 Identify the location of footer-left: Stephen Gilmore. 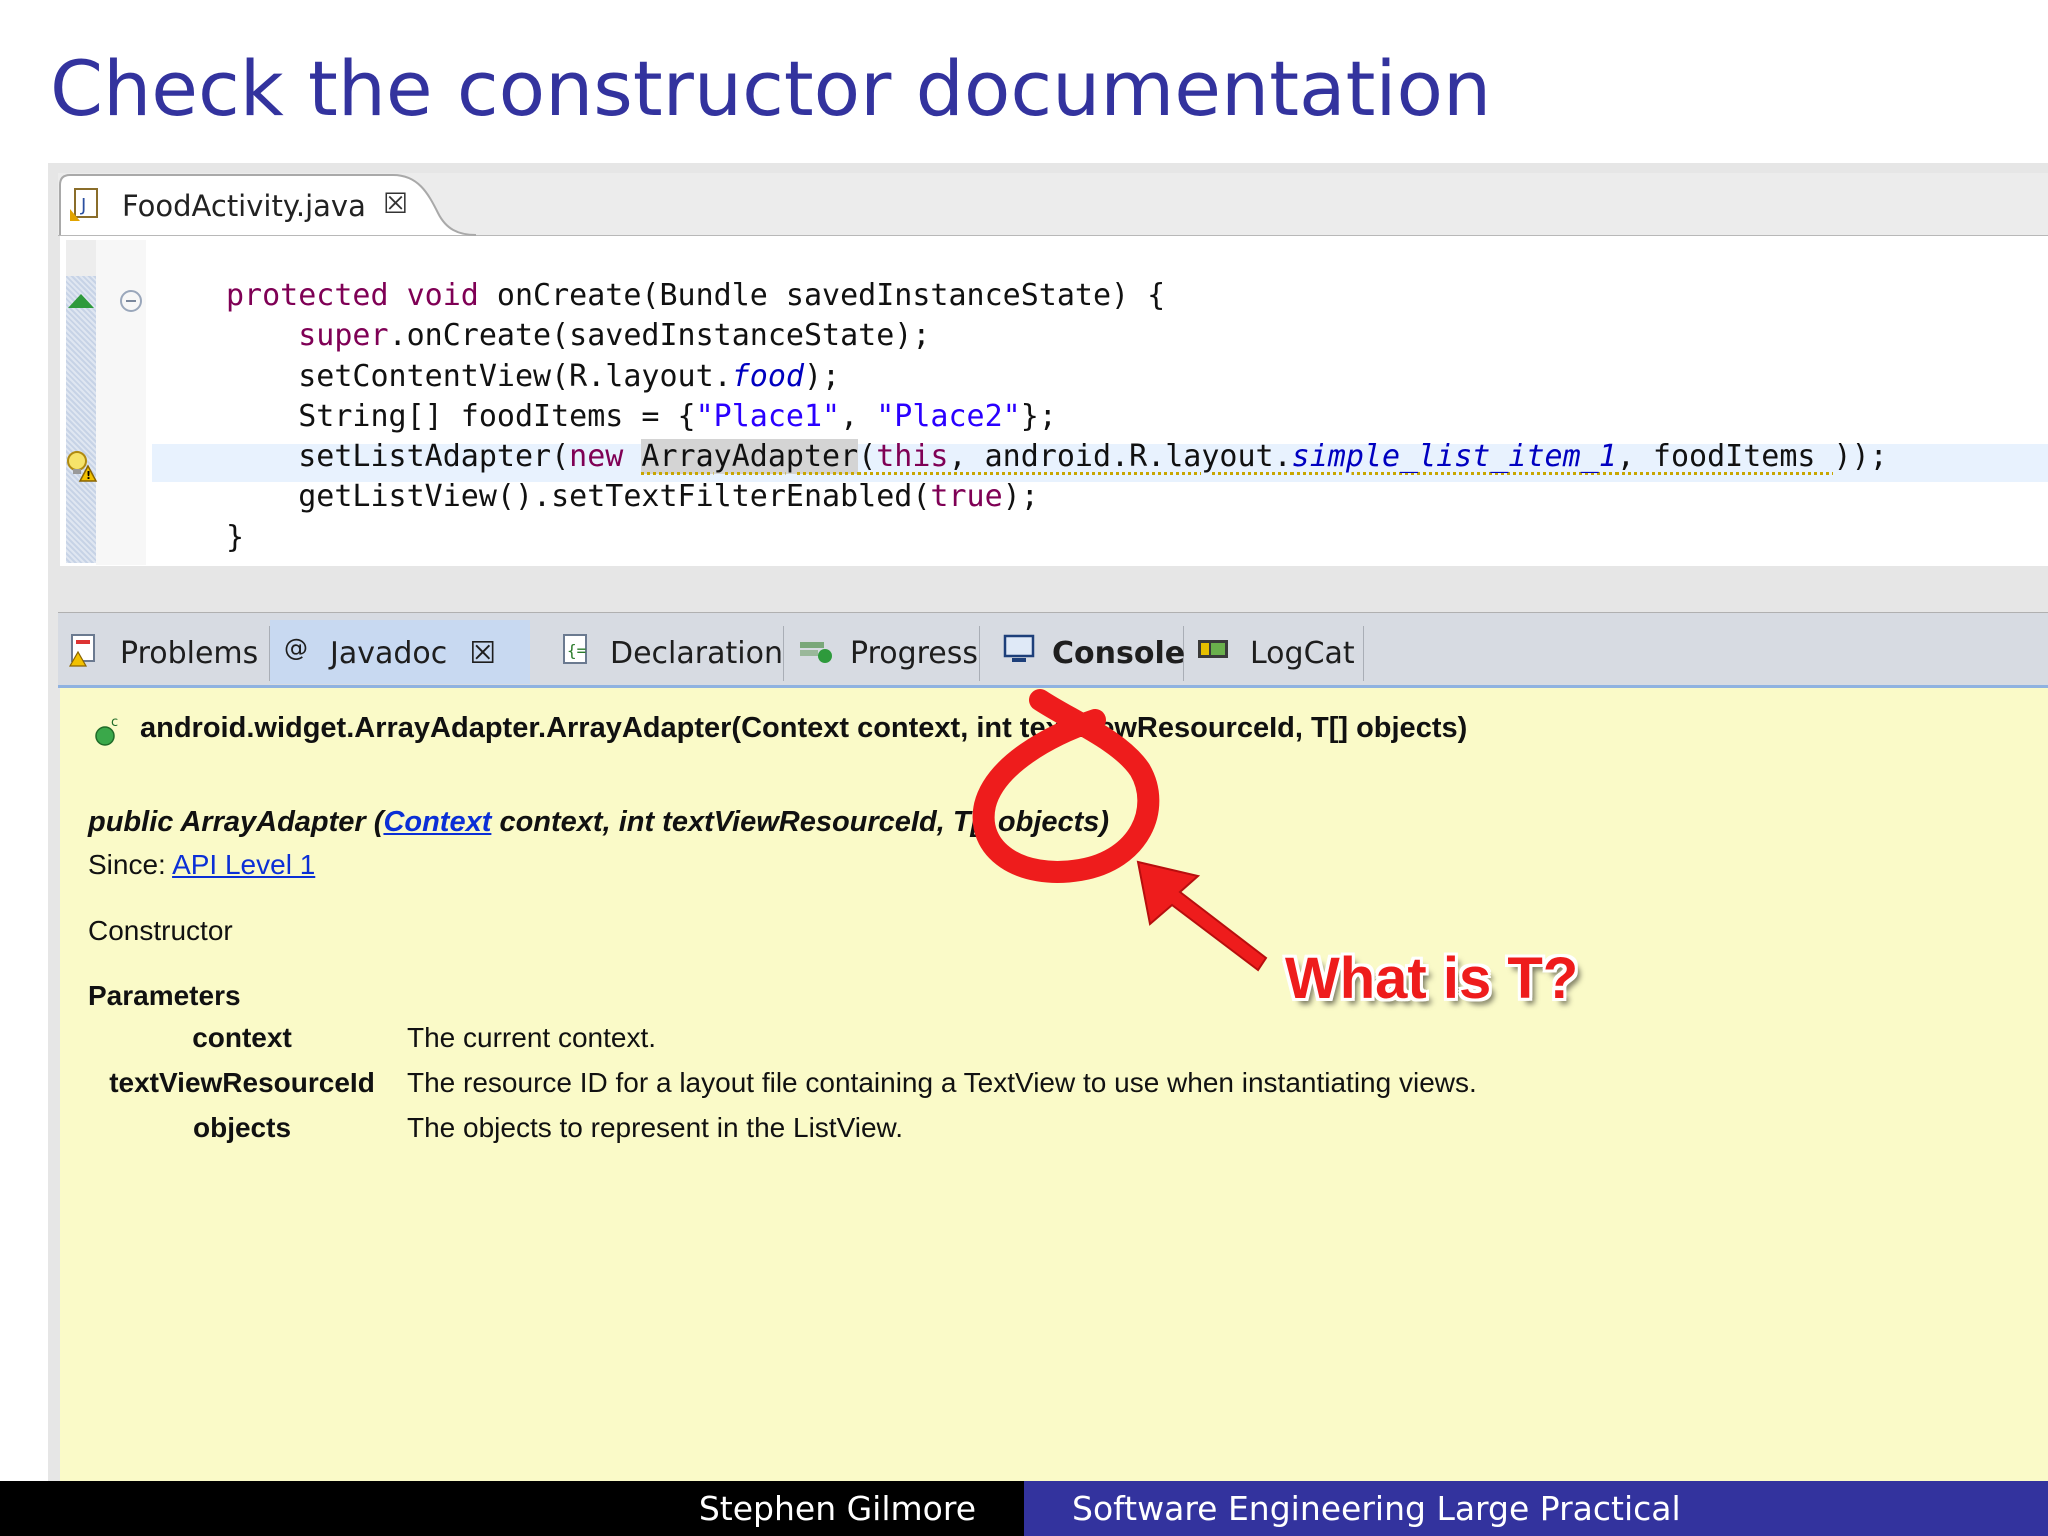
(512, 1508).